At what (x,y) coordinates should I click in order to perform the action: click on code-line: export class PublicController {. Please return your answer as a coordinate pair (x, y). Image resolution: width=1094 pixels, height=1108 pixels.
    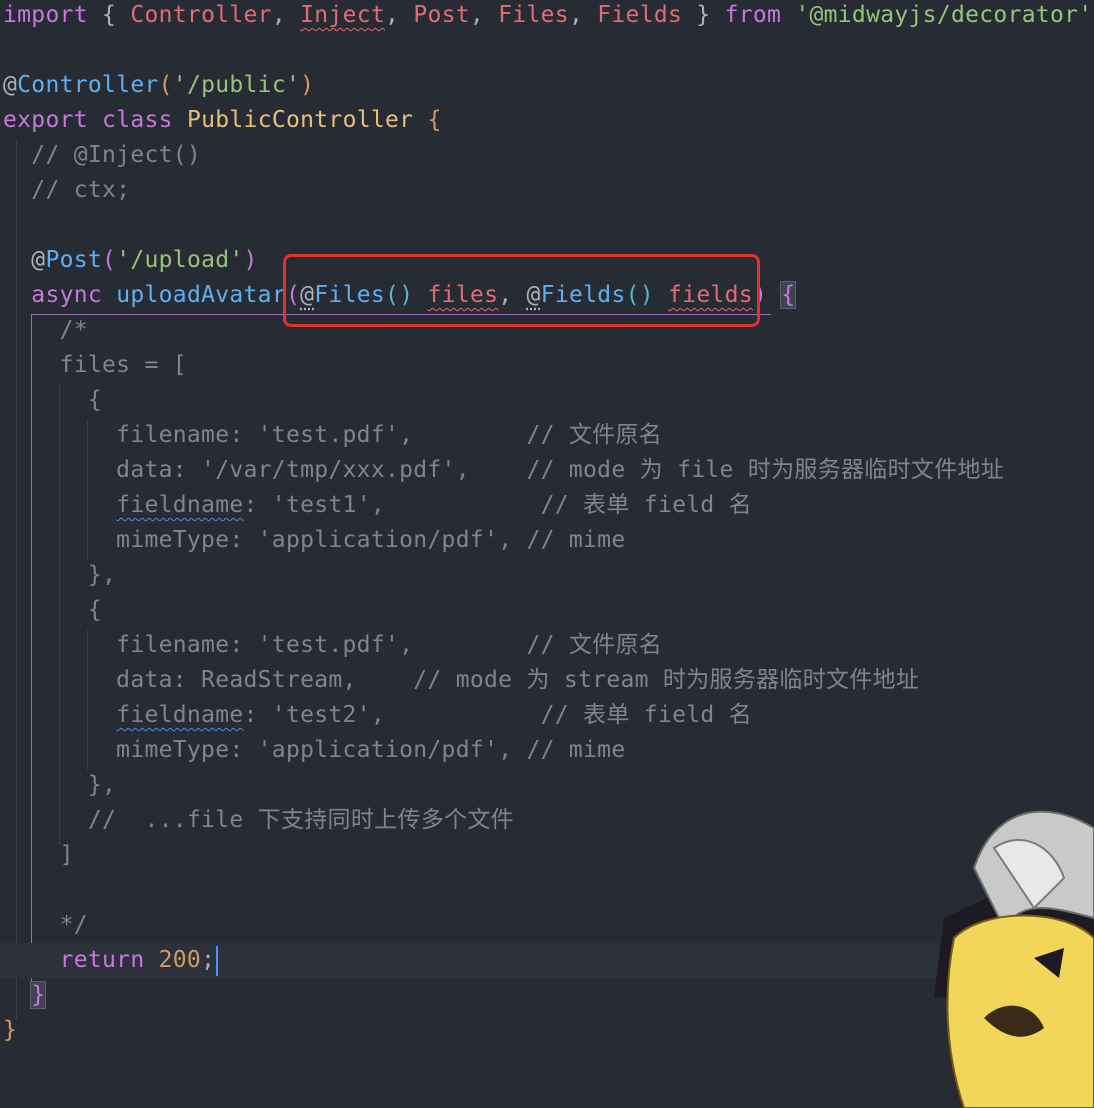
    Looking at the image, I should click on (222, 120).